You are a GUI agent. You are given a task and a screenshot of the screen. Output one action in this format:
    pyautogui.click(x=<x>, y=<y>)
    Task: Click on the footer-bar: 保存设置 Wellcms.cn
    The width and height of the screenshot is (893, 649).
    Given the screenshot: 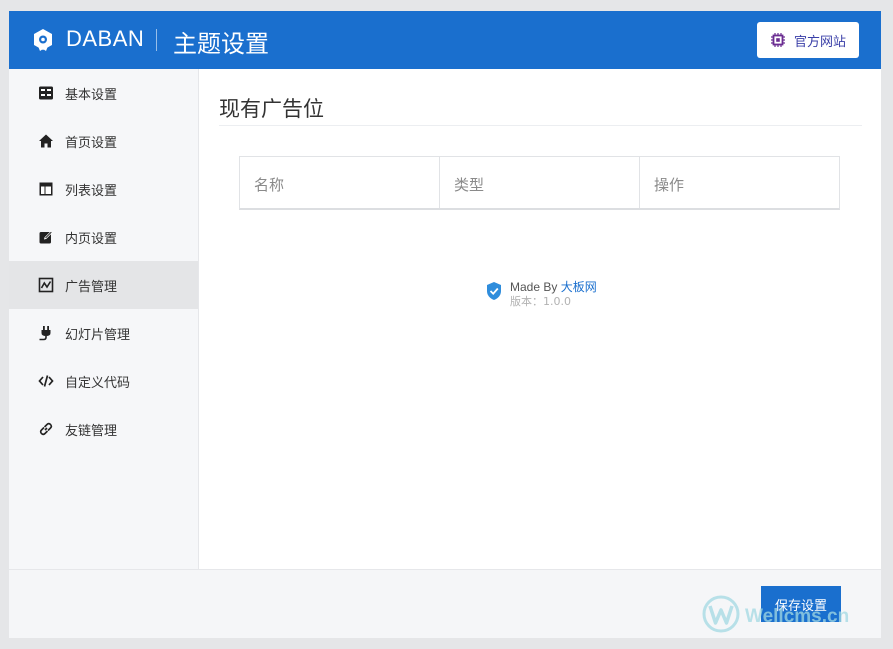 What is the action you would take?
    pyautogui.click(x=445, y=603)
    